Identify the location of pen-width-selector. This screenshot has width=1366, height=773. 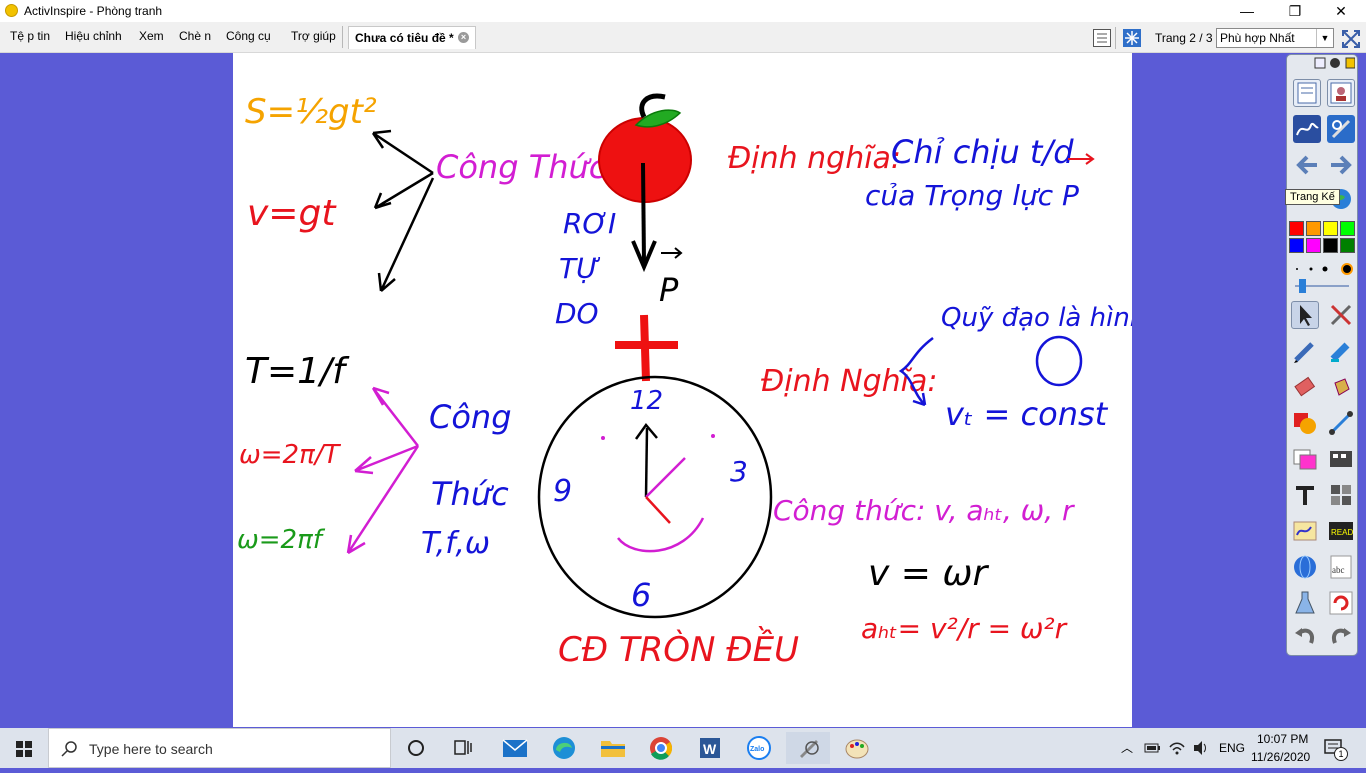
(1322, 269).